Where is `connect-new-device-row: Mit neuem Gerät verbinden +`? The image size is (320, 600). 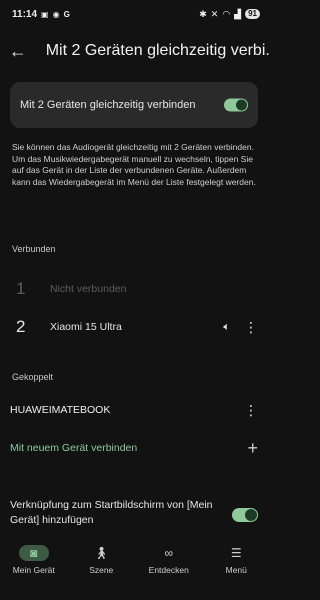 connect-new-device-row: Mit neuem Gerät verbinden + is located at coordinates (135, 448).